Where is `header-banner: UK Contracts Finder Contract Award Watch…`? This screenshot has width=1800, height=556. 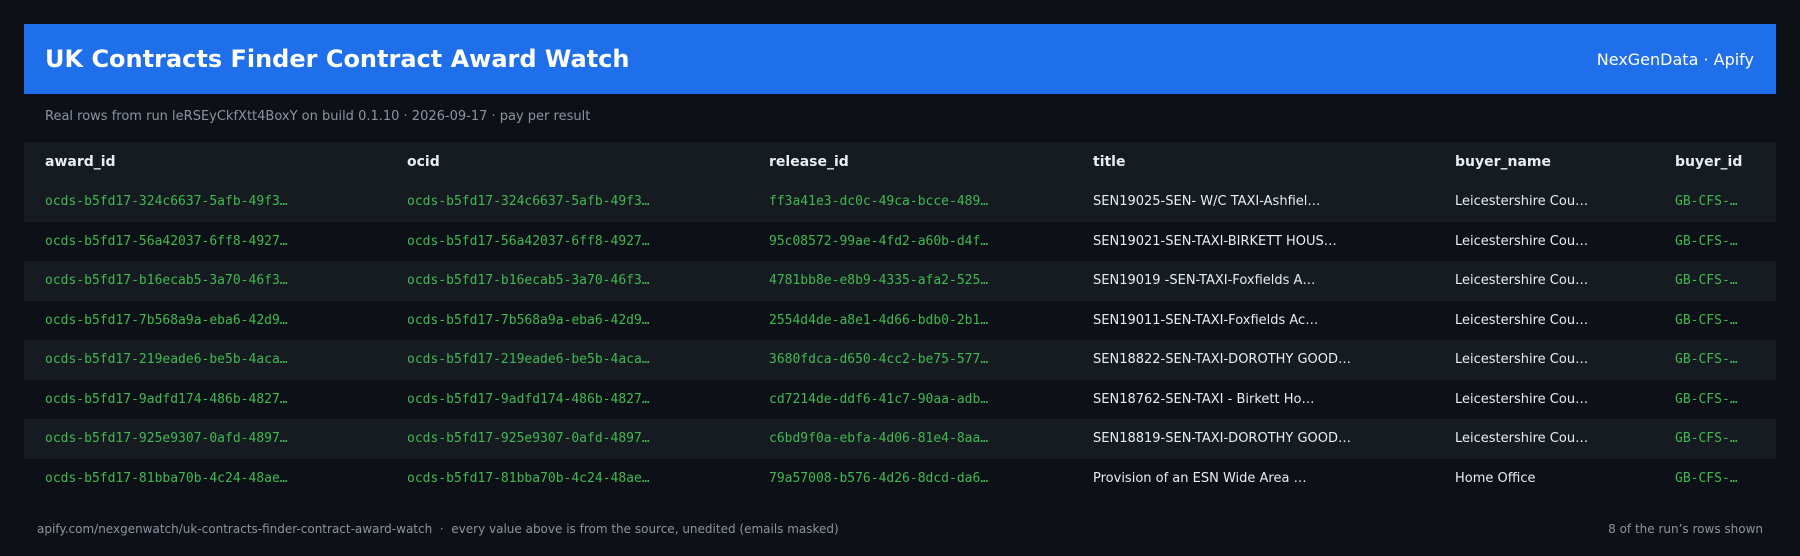 header-banner: UK Contracts Finder Contract Award Watch… is located at coordinates (900, 59).